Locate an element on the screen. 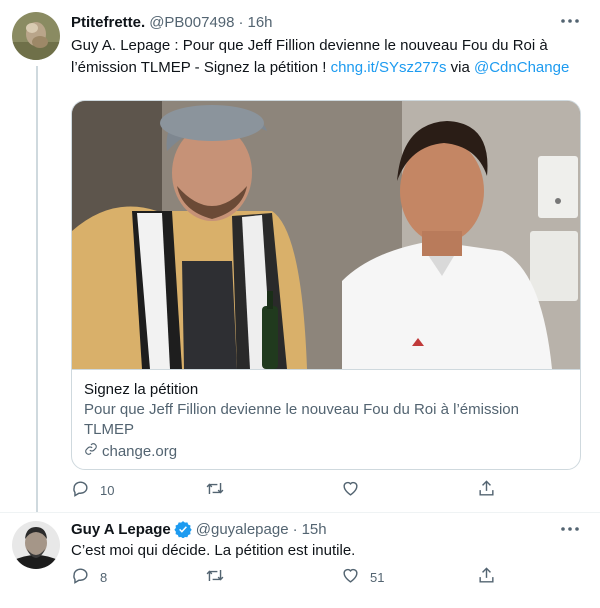 This screenshot has width=600, height=608. display-name: Ptitefrette. is located at coordinates (108, 22).